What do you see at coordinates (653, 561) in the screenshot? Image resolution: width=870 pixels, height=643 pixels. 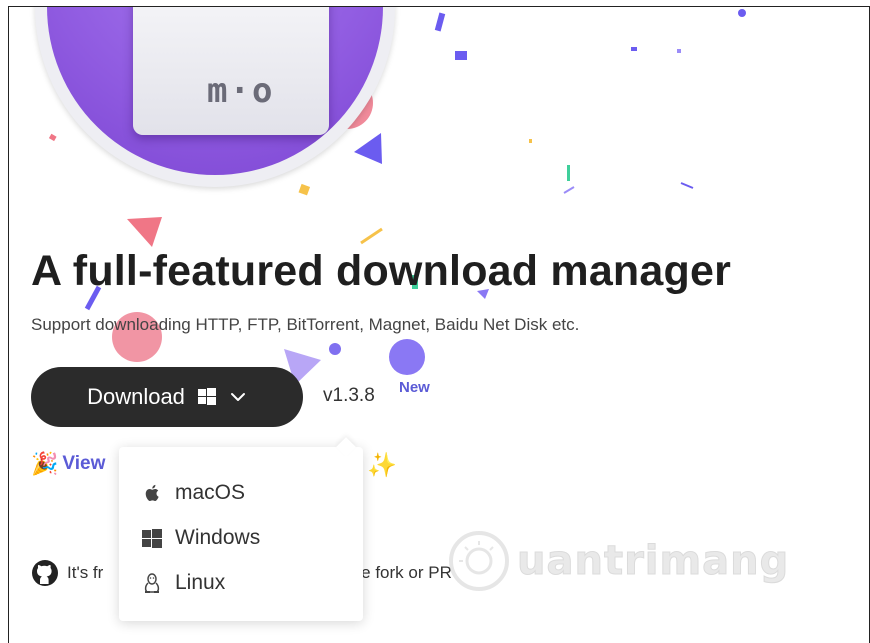 I see `watermark-text: uantrimang` at bounding box center [653, 561].